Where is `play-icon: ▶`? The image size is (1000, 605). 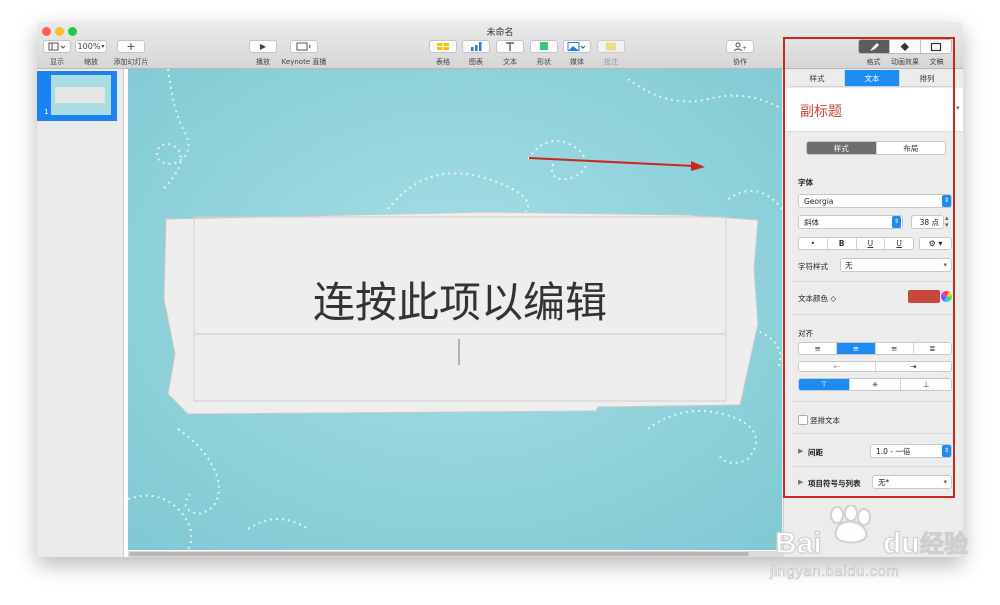 play-icon: ▶ is located at coordinates (263, 46).